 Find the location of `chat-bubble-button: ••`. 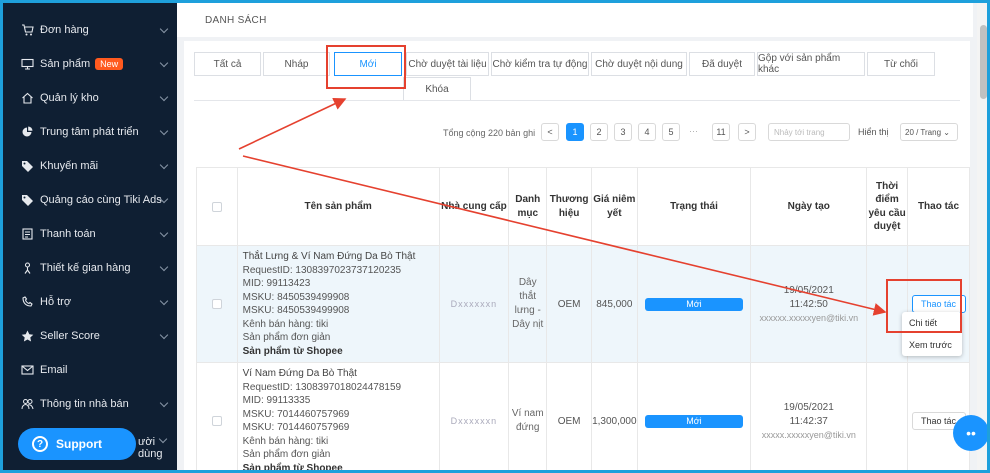

chat-bubble-button: •• is located at coordinates (970, 433).